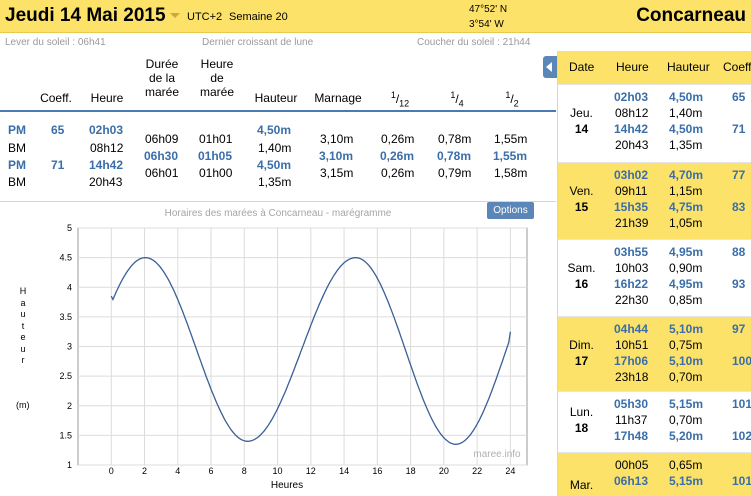  Describe the element at coordinates (632, 345) in the screenshot. I see `side-row-heure: 10h51` at that location.